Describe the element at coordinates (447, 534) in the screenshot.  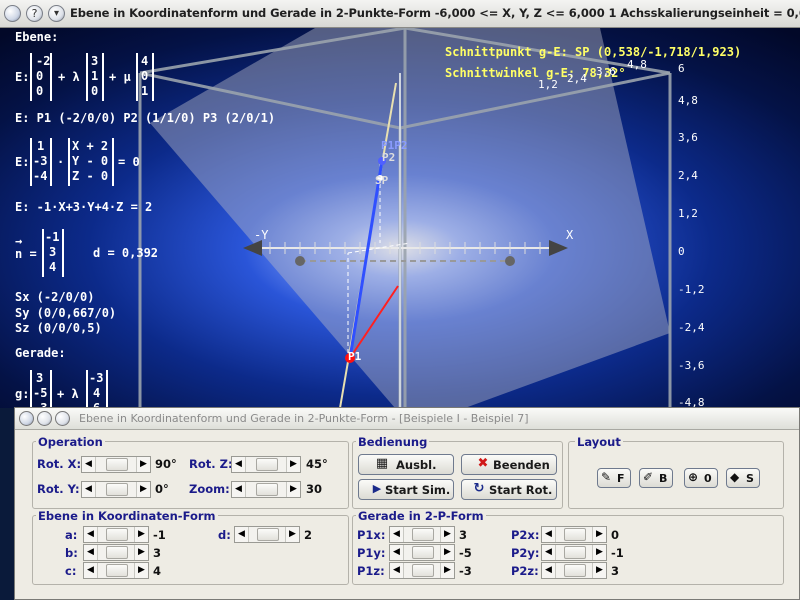
I see `p1x-right-arrow: ▶` at that location.